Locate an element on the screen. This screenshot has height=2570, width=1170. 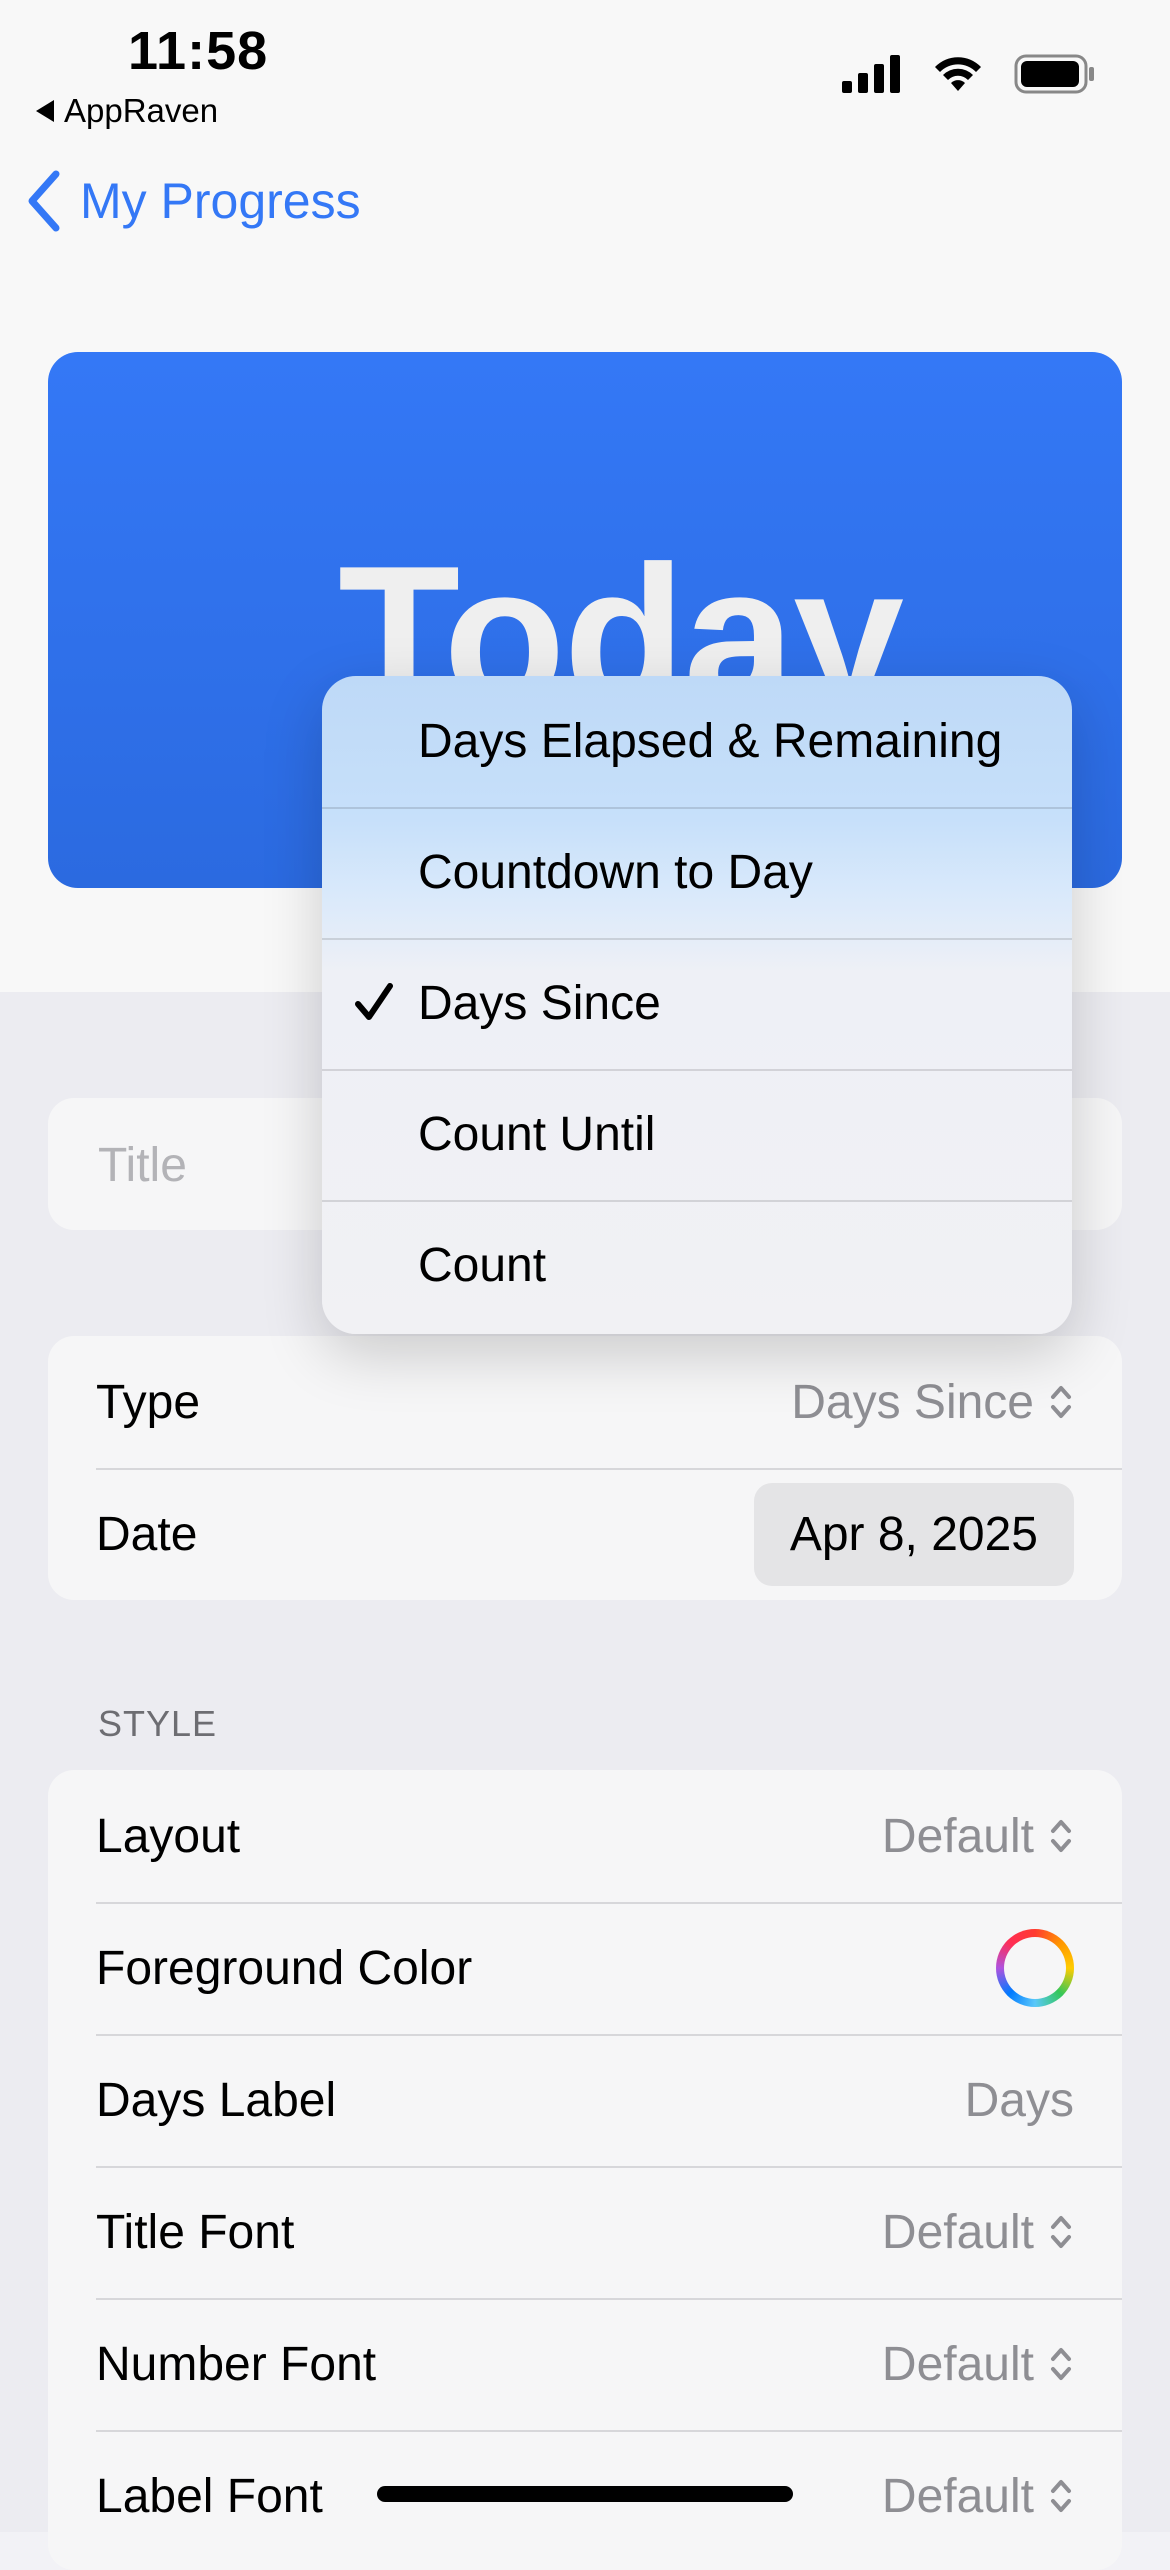
number-font-label: Number Font is located at coordinates (236, 2364).